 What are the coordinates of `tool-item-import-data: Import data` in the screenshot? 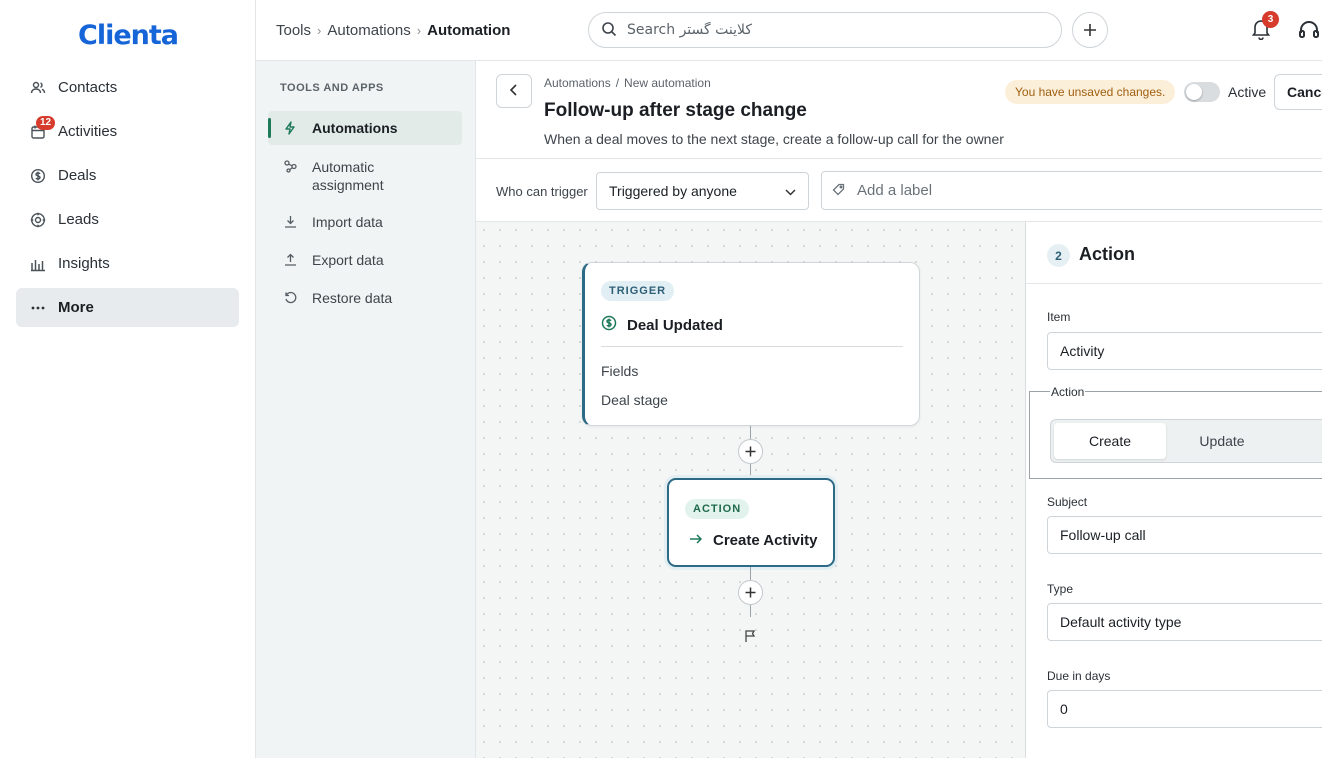 It's located at (365, 222).